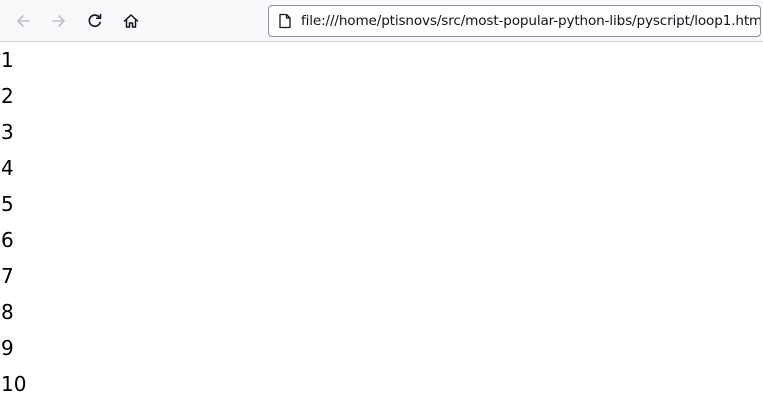 The image size is (763, 404). I want to click on output-line: 2, so click(7, 96).